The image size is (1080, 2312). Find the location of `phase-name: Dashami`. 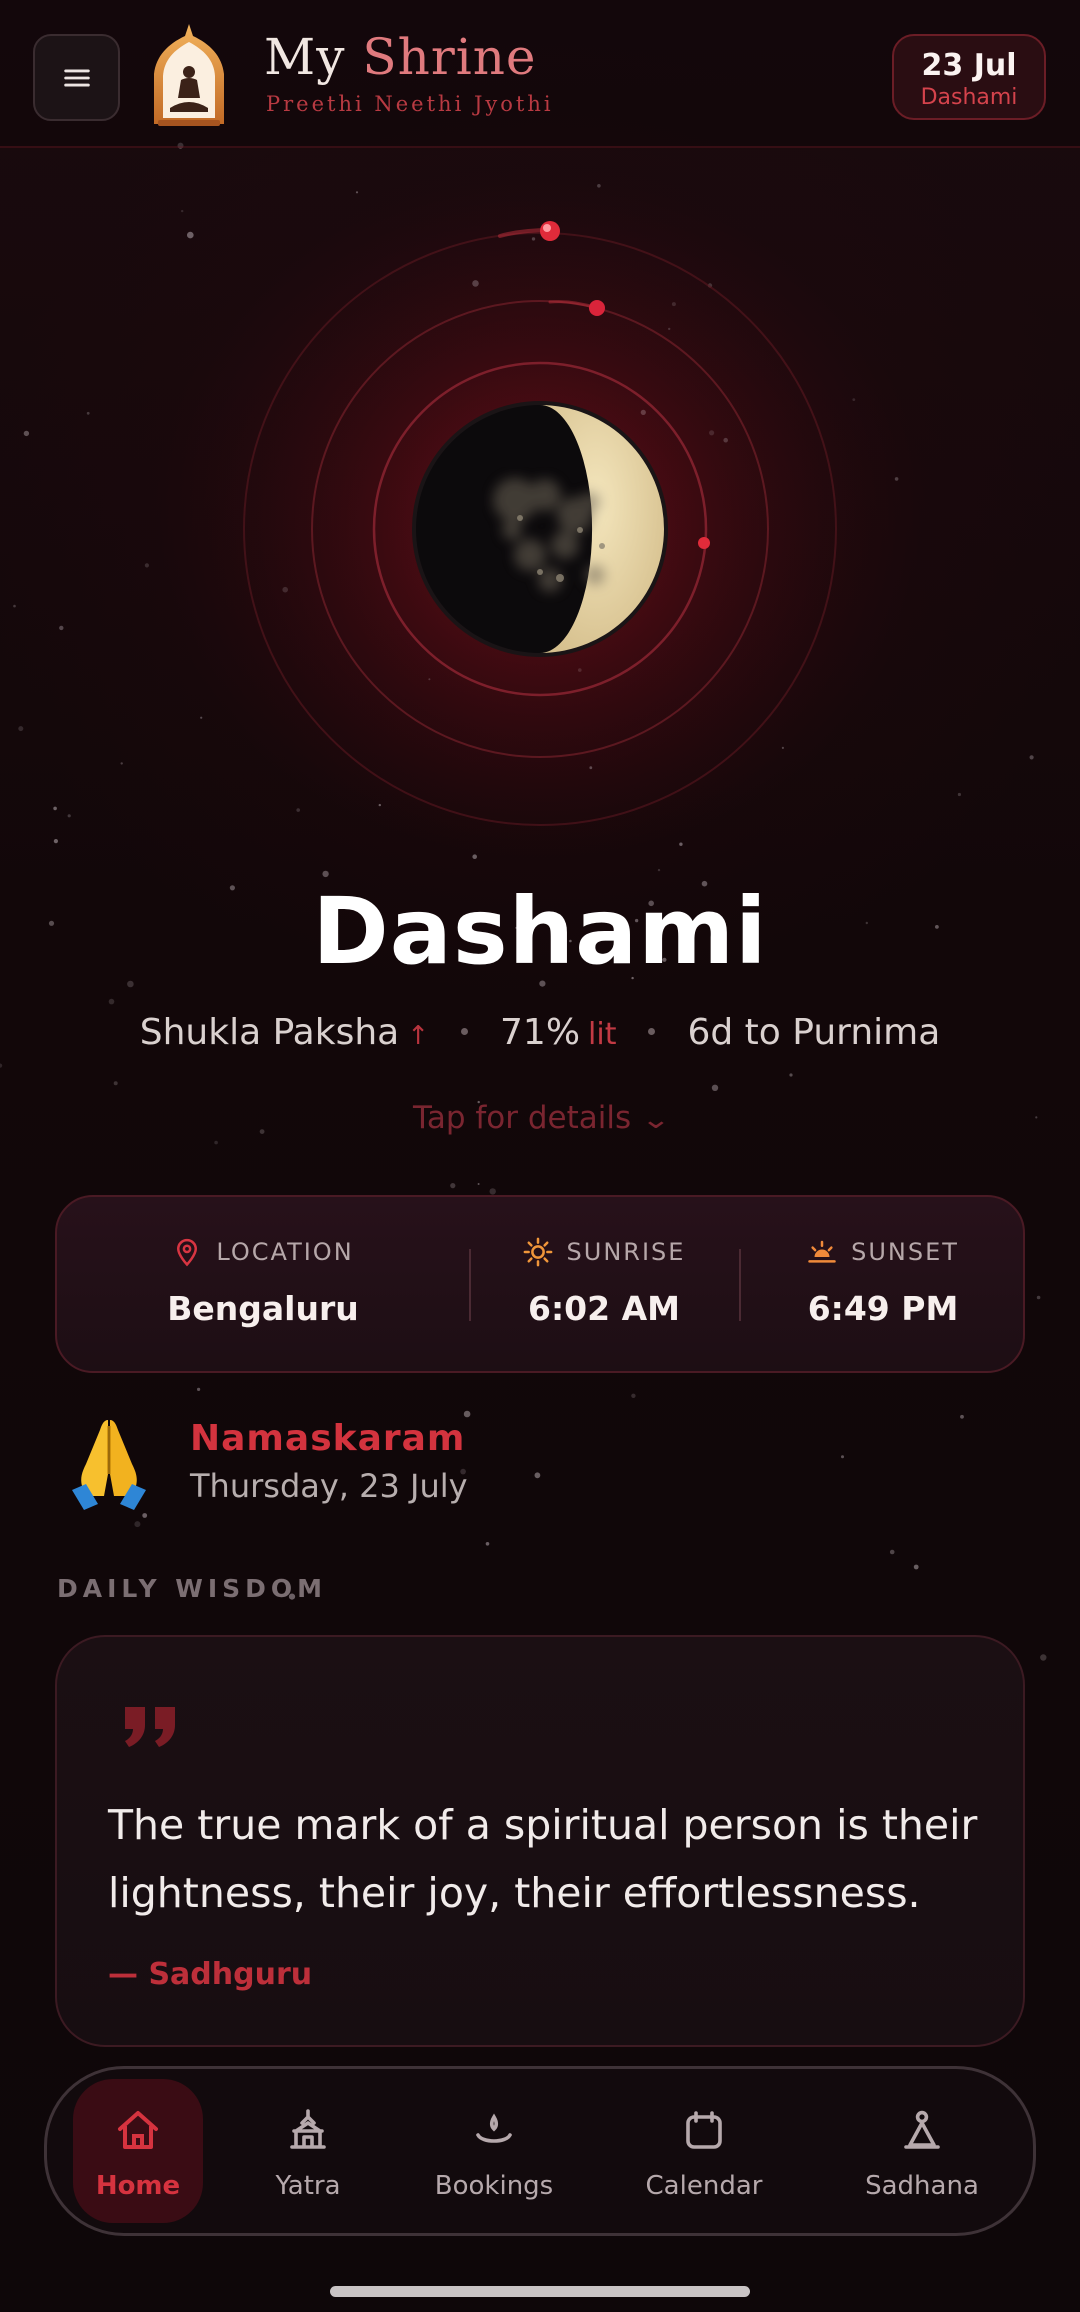

phase-name: Dashami is located at coordinates (540, 931).